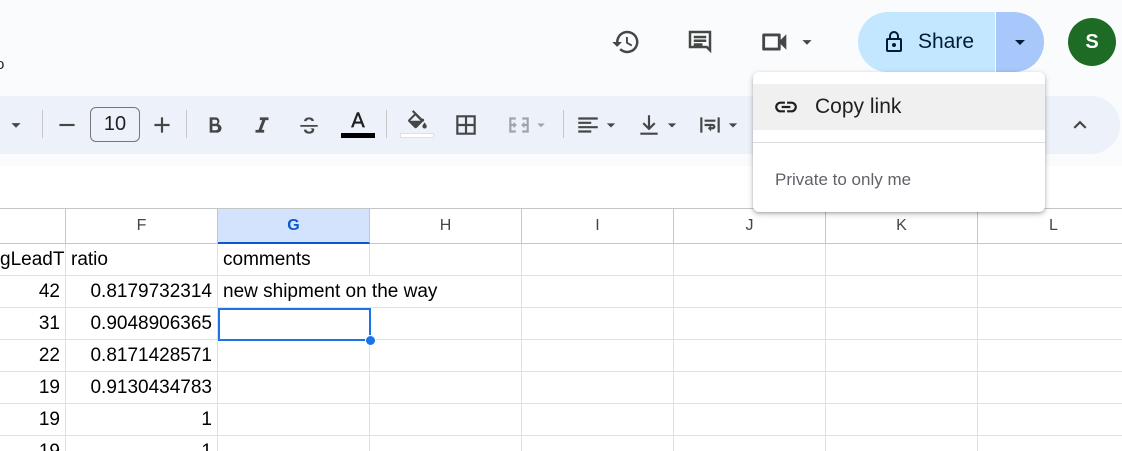  I want to click on meet-button, so click(794, 42).